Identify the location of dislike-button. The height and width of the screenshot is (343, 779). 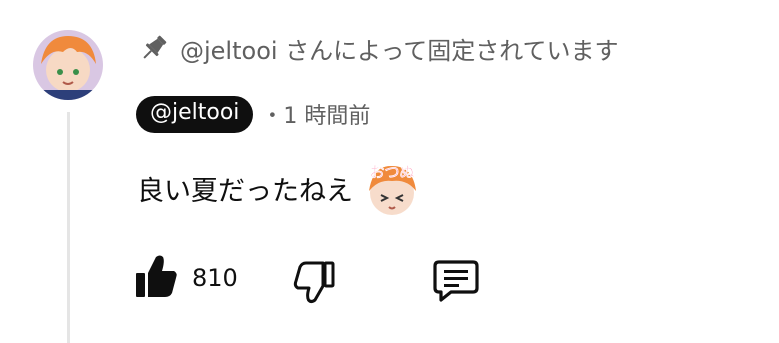
(315, 284).